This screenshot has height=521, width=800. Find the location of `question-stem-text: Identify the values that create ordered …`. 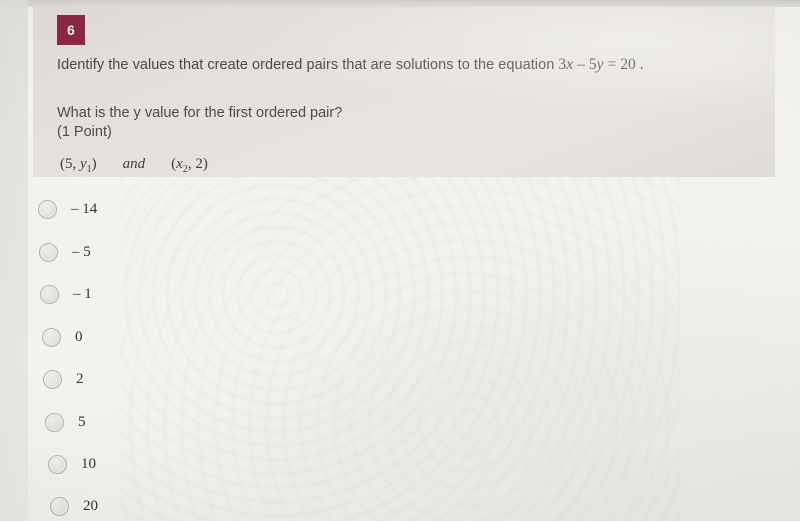

question-stem-text: Identify the values that create ordered … is located at coordinates (308, 65).